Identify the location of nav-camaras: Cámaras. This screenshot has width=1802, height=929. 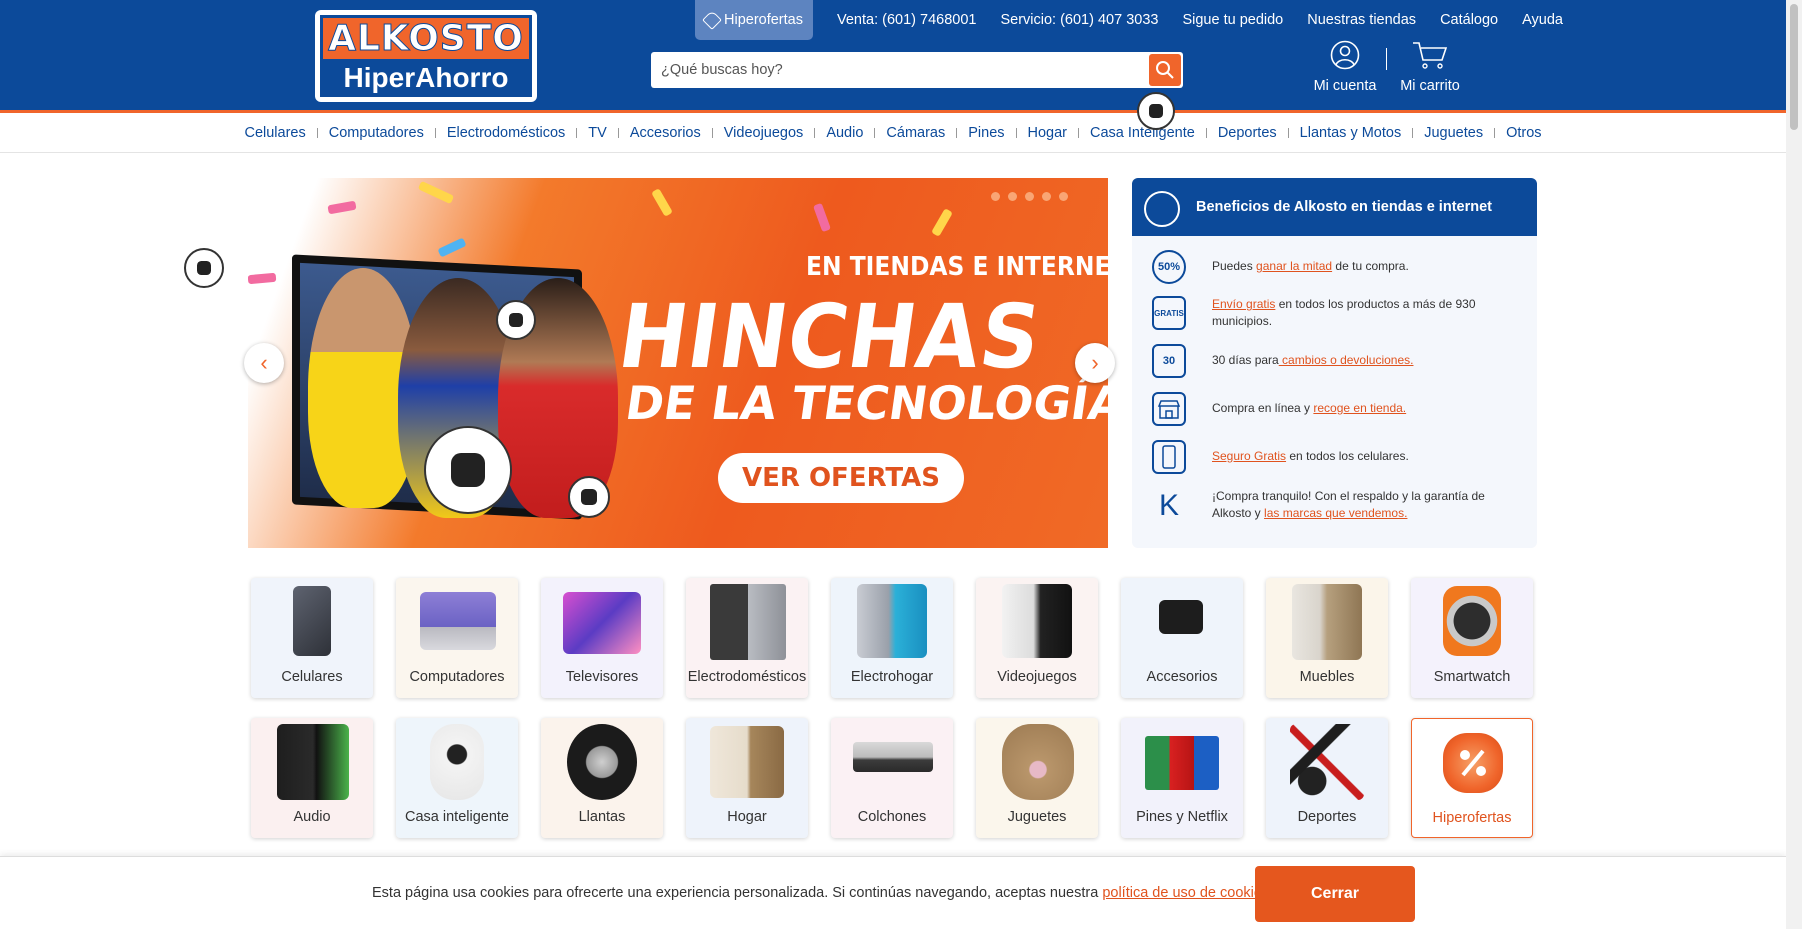
(915, 133).